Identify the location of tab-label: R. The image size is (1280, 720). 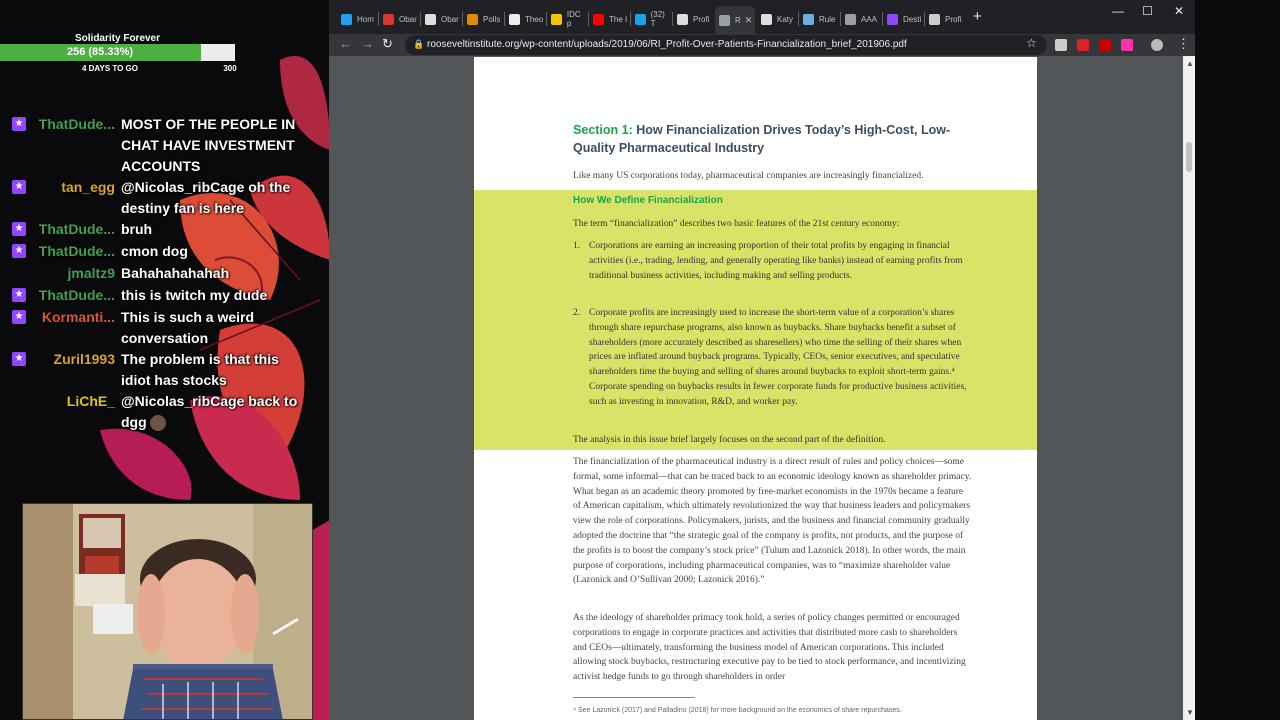
(738, 20).